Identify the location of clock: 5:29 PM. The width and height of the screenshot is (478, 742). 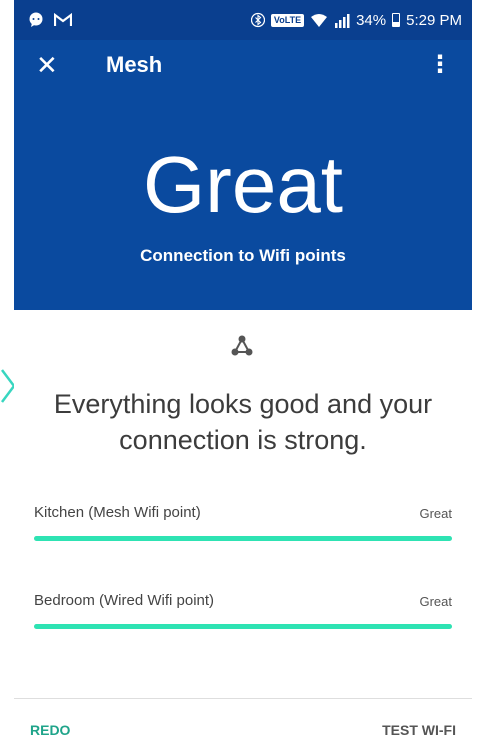
(434, 20).